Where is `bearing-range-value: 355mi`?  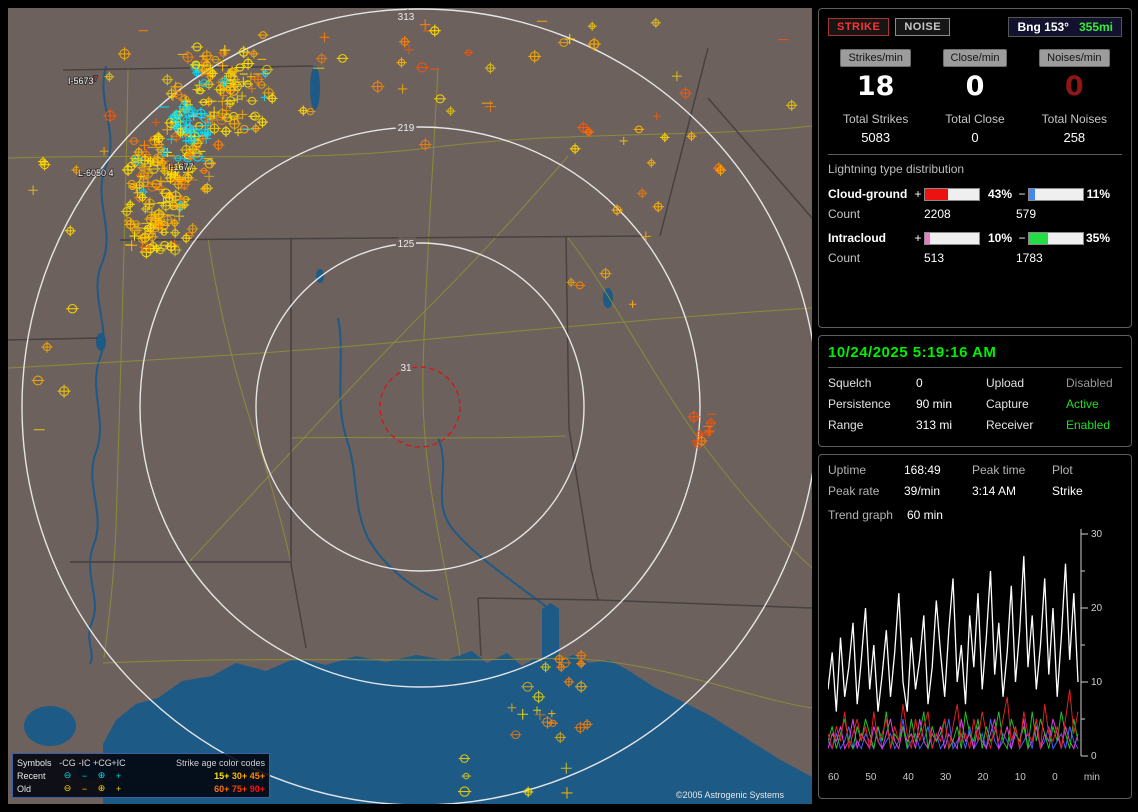
bearing-range-value: 355mi is located at coordinates (1095, 27).